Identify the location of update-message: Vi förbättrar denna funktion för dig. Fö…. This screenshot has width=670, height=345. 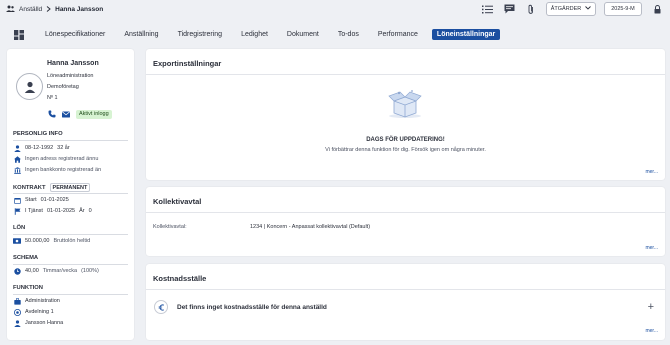
(405, 150).